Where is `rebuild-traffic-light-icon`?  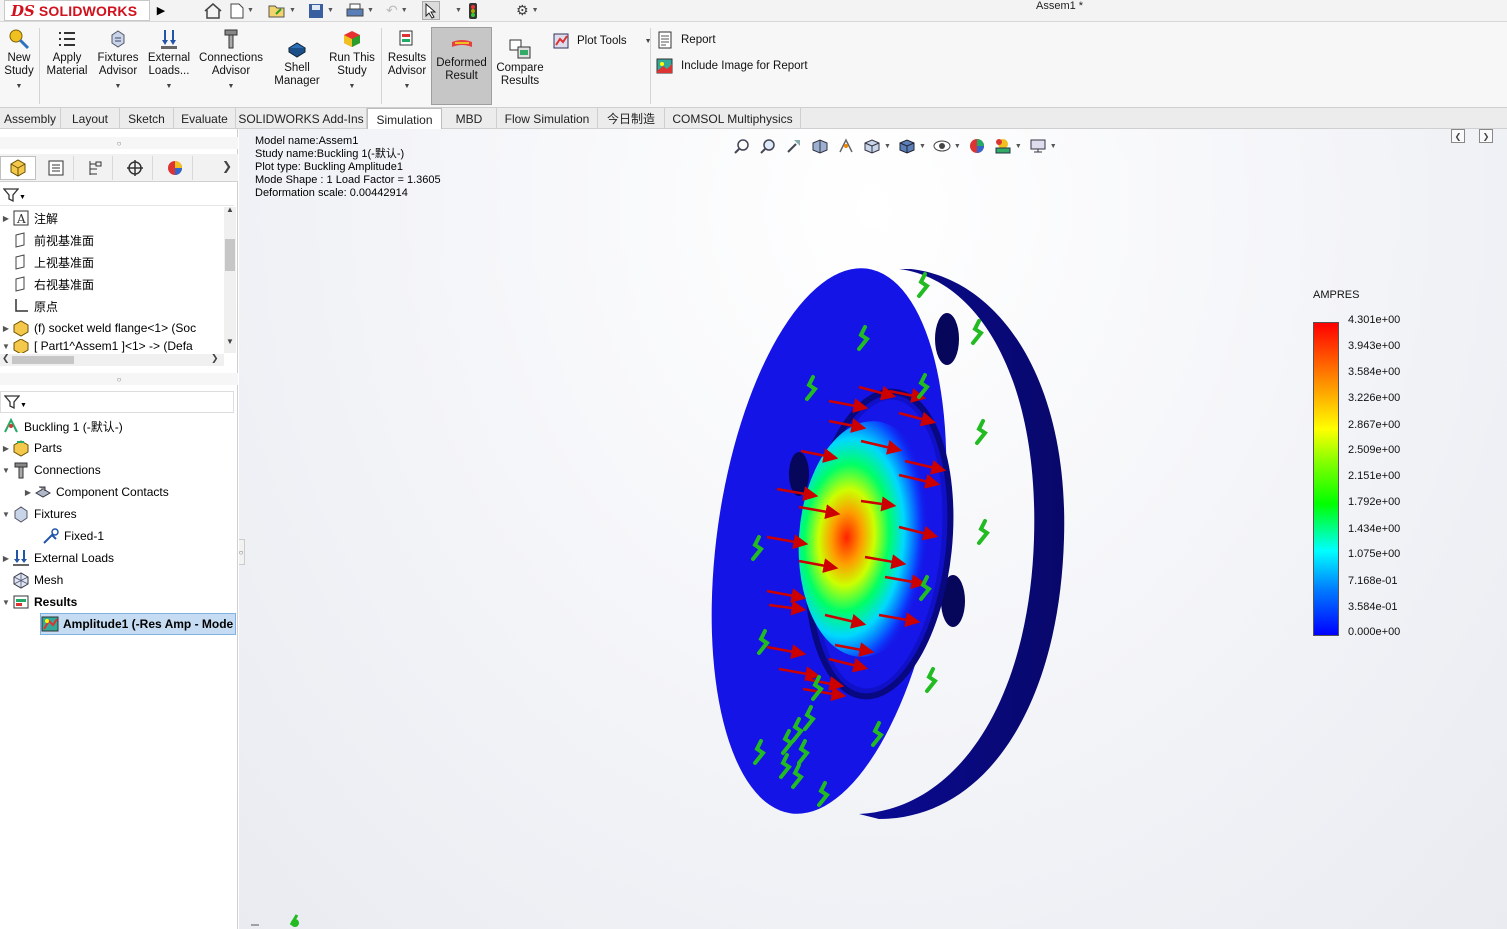 rebuild-traffic-light-icon is located at coordinates (473, 10).